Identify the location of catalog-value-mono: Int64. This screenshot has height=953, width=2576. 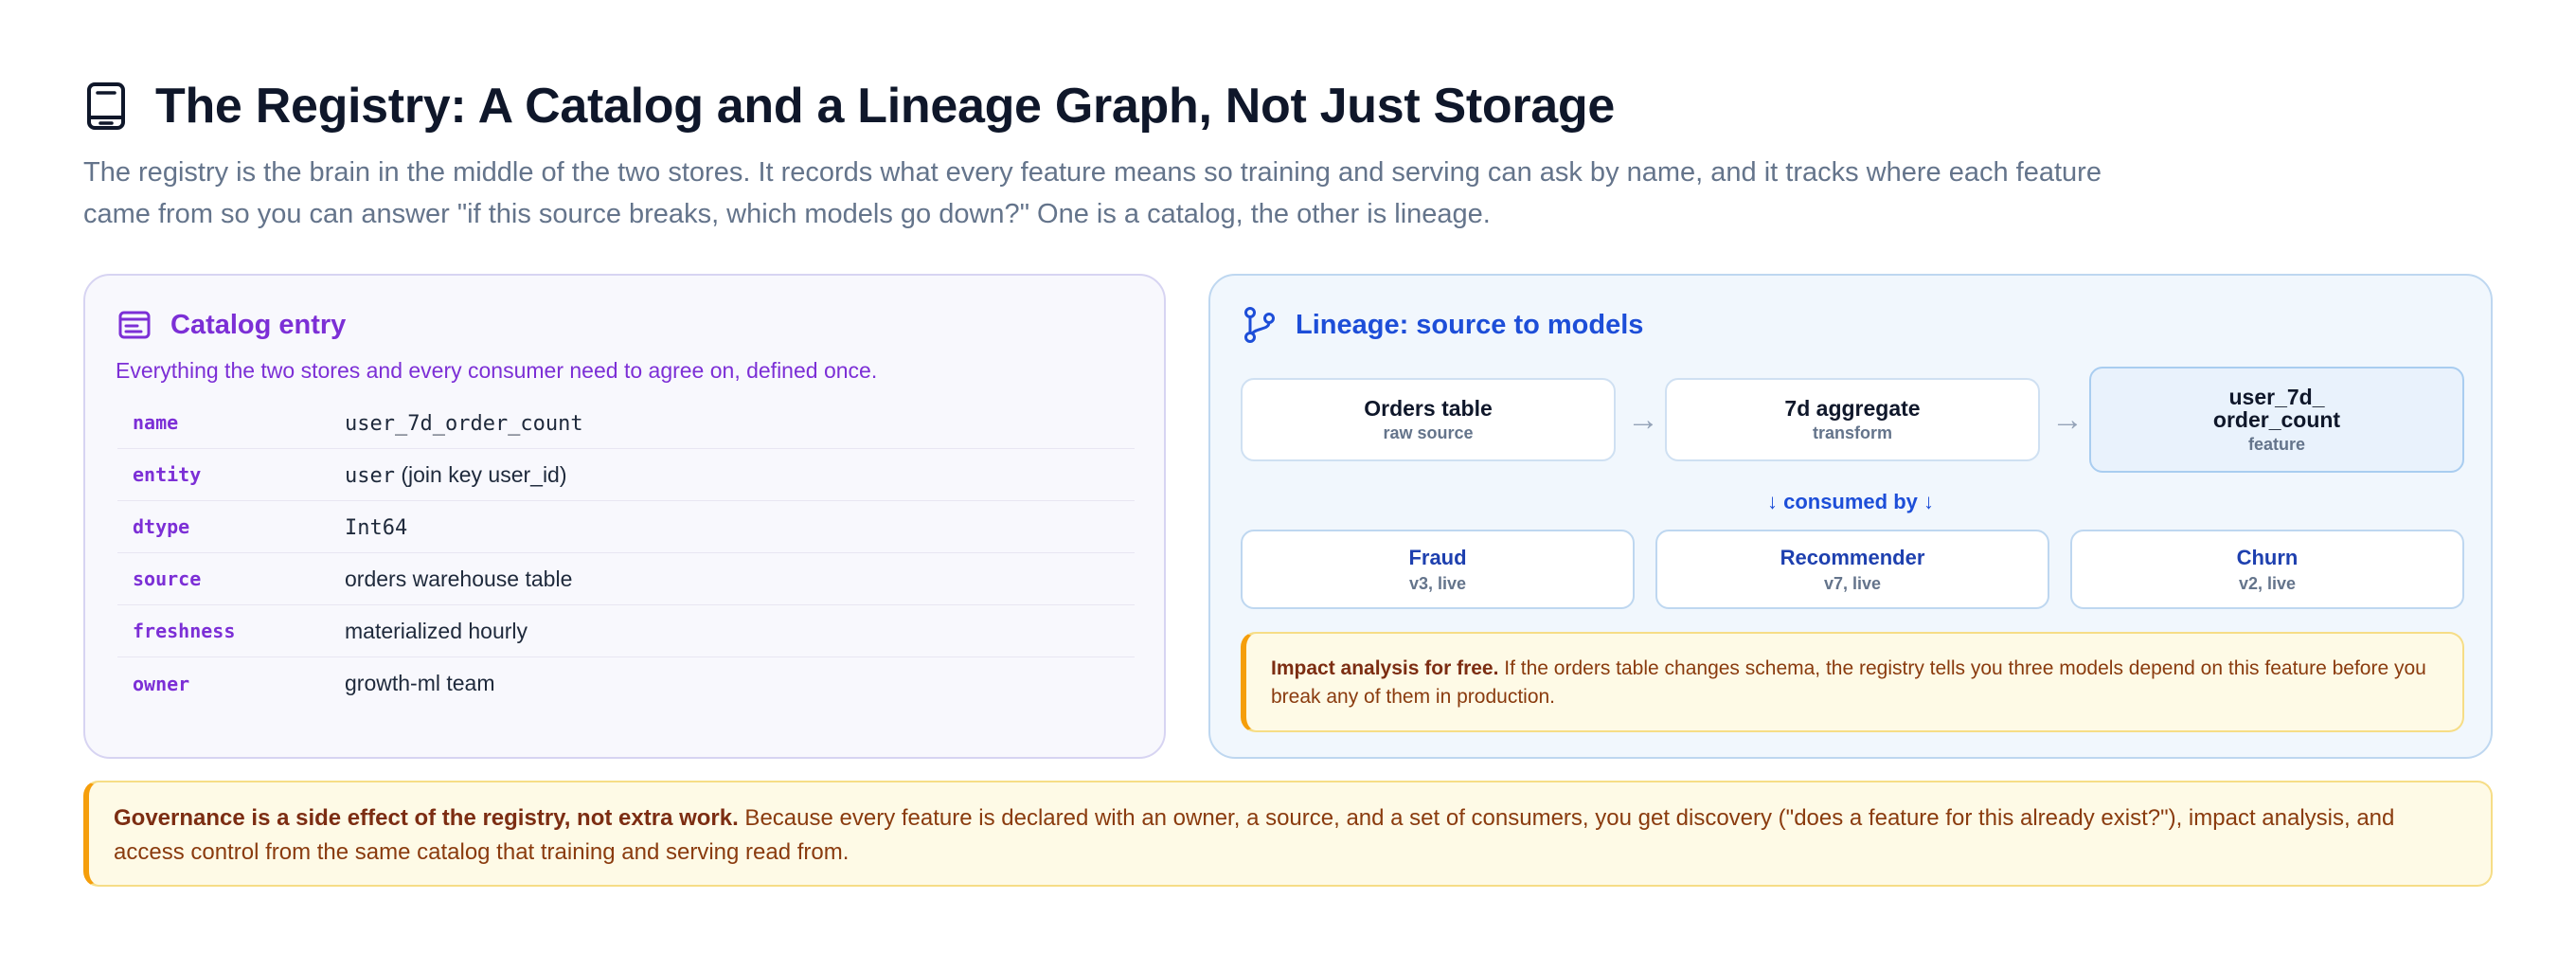
(376, 527).